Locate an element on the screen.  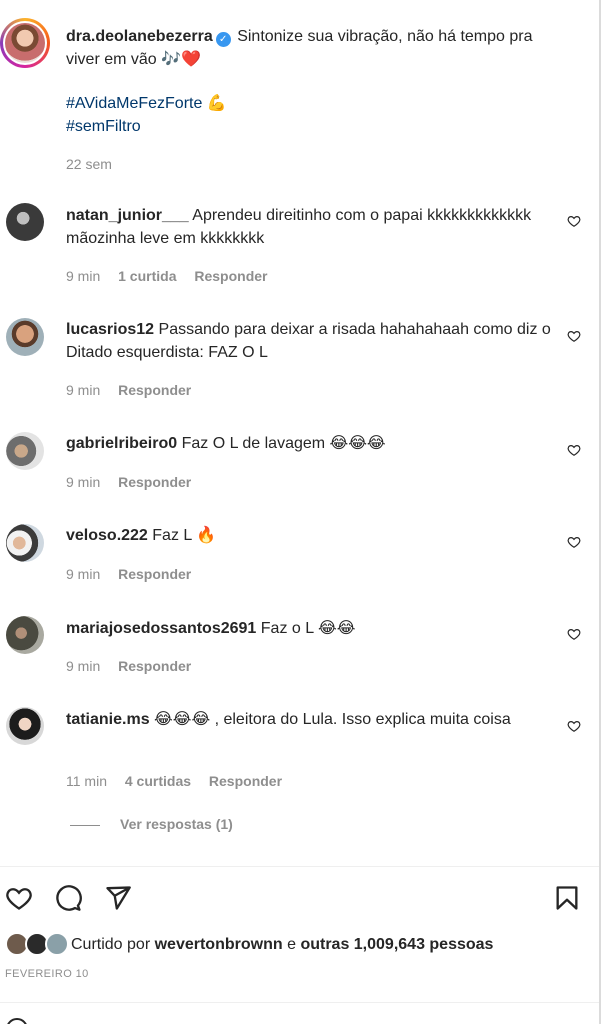
comment-username: veloso.222 is located at coordinates (107, 535).